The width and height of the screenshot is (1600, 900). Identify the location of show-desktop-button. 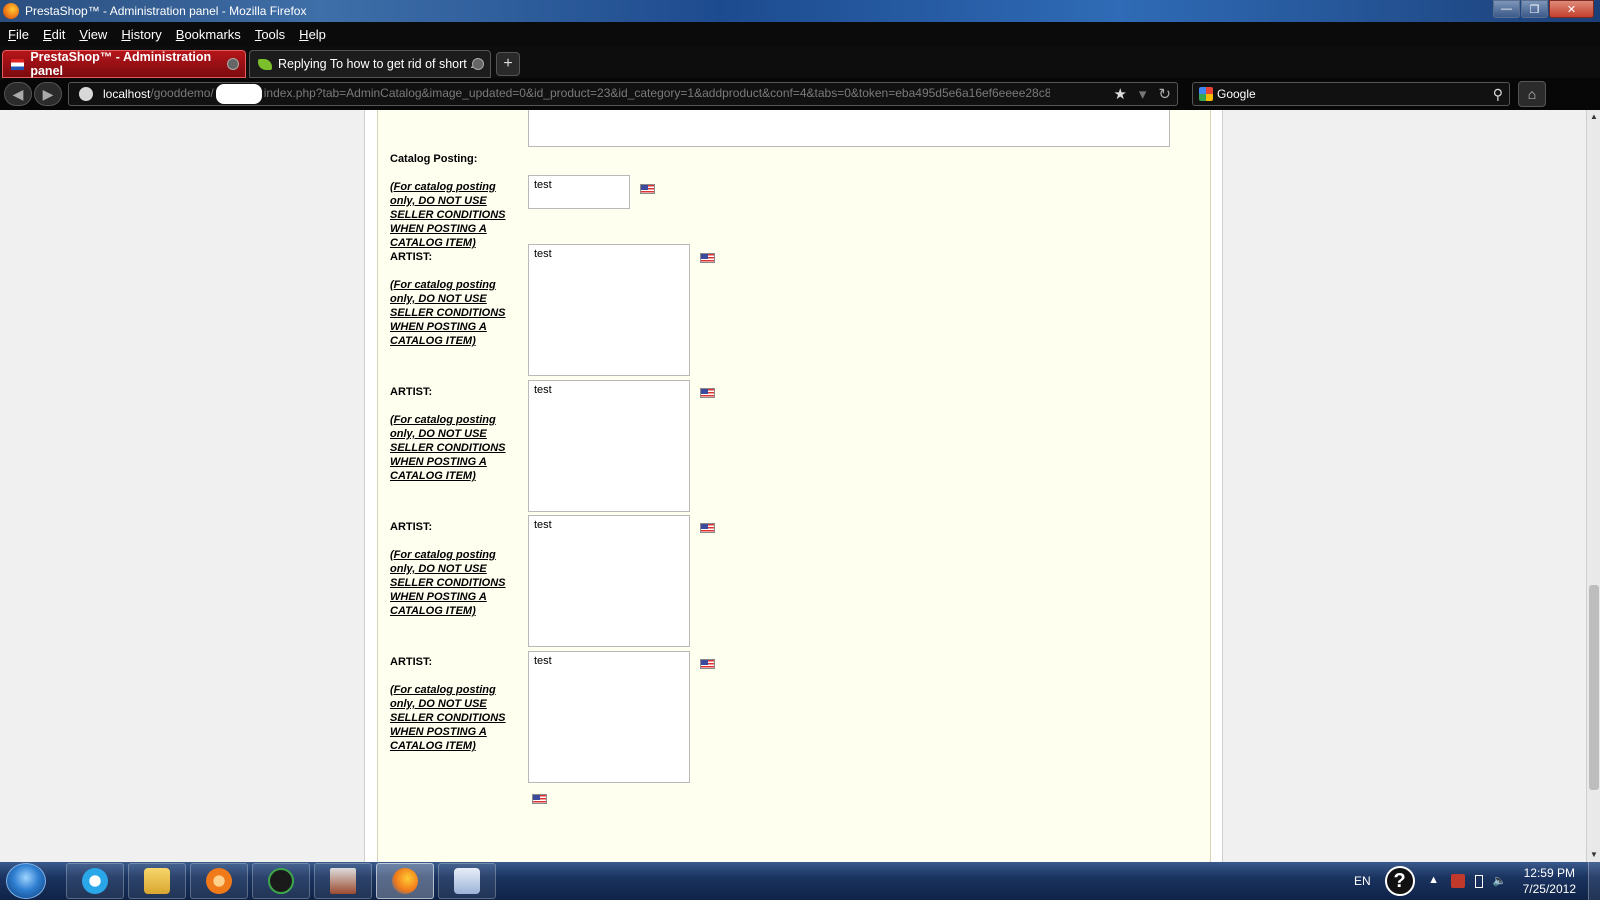
(1594, 881).